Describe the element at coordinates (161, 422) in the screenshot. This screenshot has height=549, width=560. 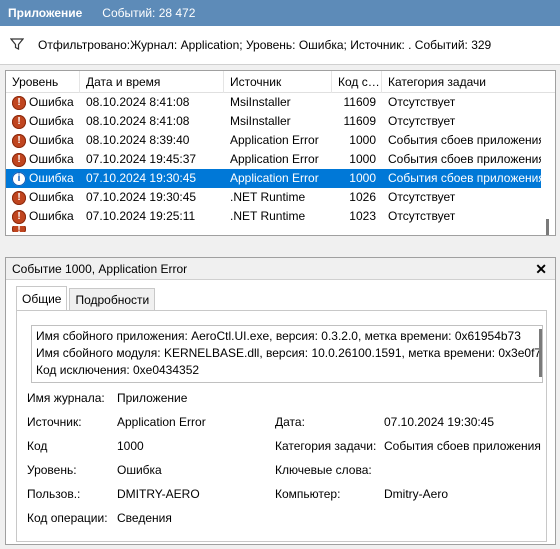
I see `value-source: Application Error` at that location.